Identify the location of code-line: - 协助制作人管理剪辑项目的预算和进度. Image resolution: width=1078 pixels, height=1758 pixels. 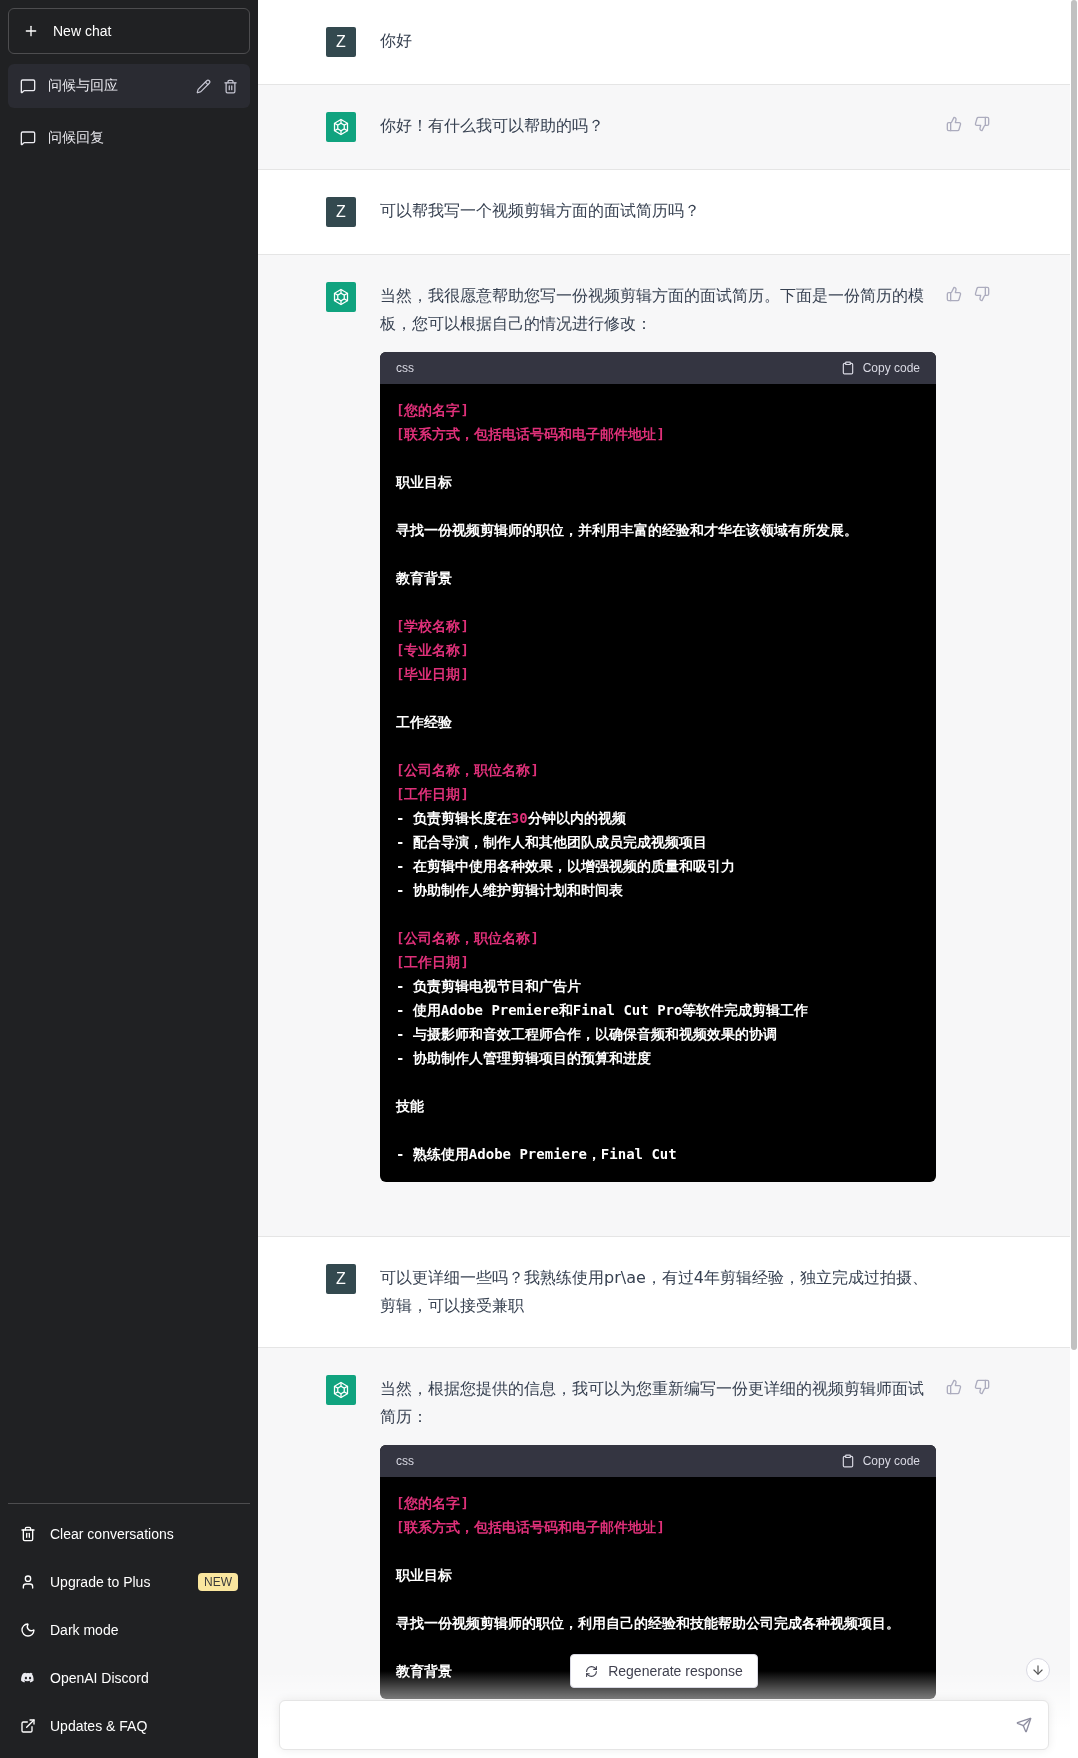
(523, 1058).